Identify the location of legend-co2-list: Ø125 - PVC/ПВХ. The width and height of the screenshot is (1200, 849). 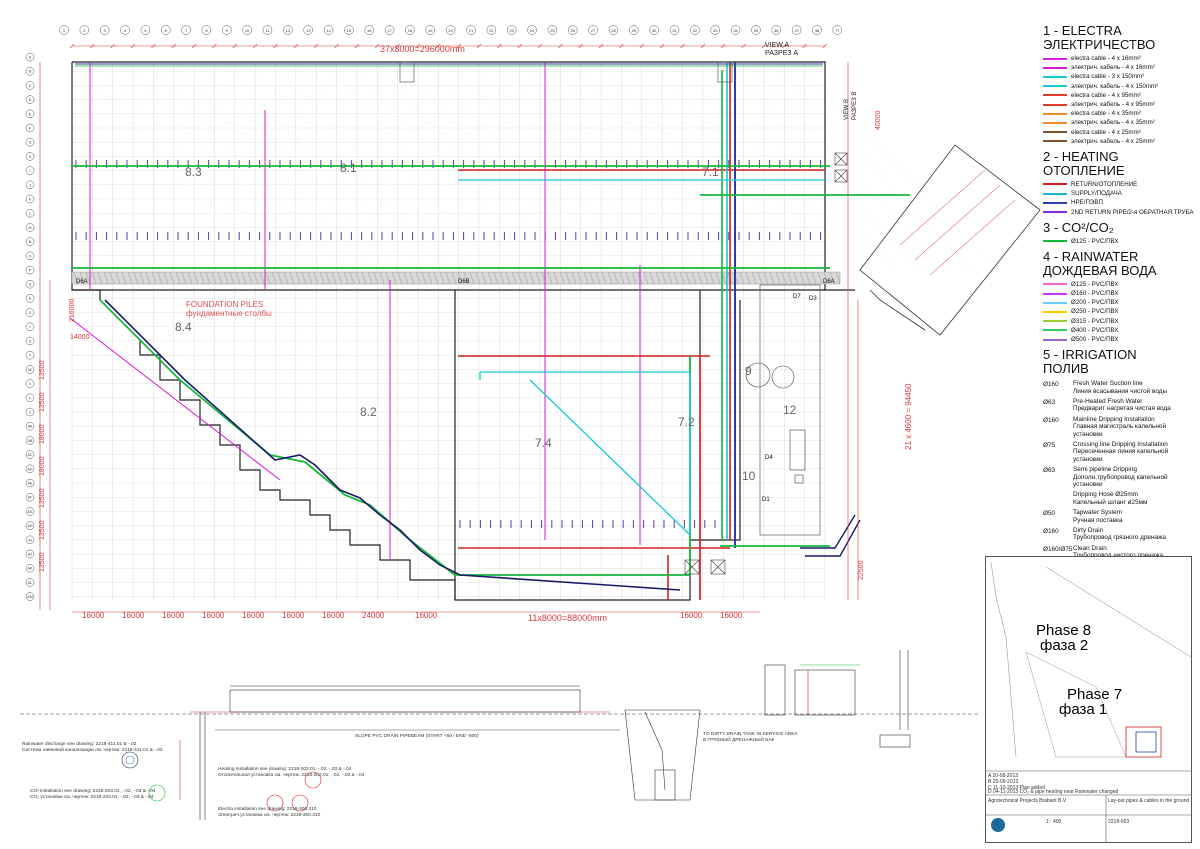
(1118, 241).